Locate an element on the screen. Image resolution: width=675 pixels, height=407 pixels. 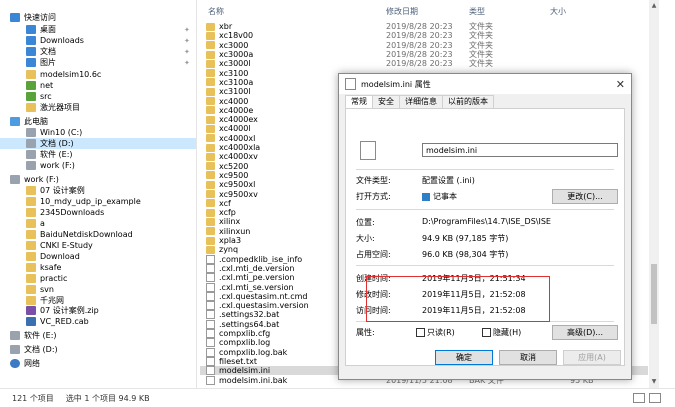
divider is located at coordinates (485, 169).